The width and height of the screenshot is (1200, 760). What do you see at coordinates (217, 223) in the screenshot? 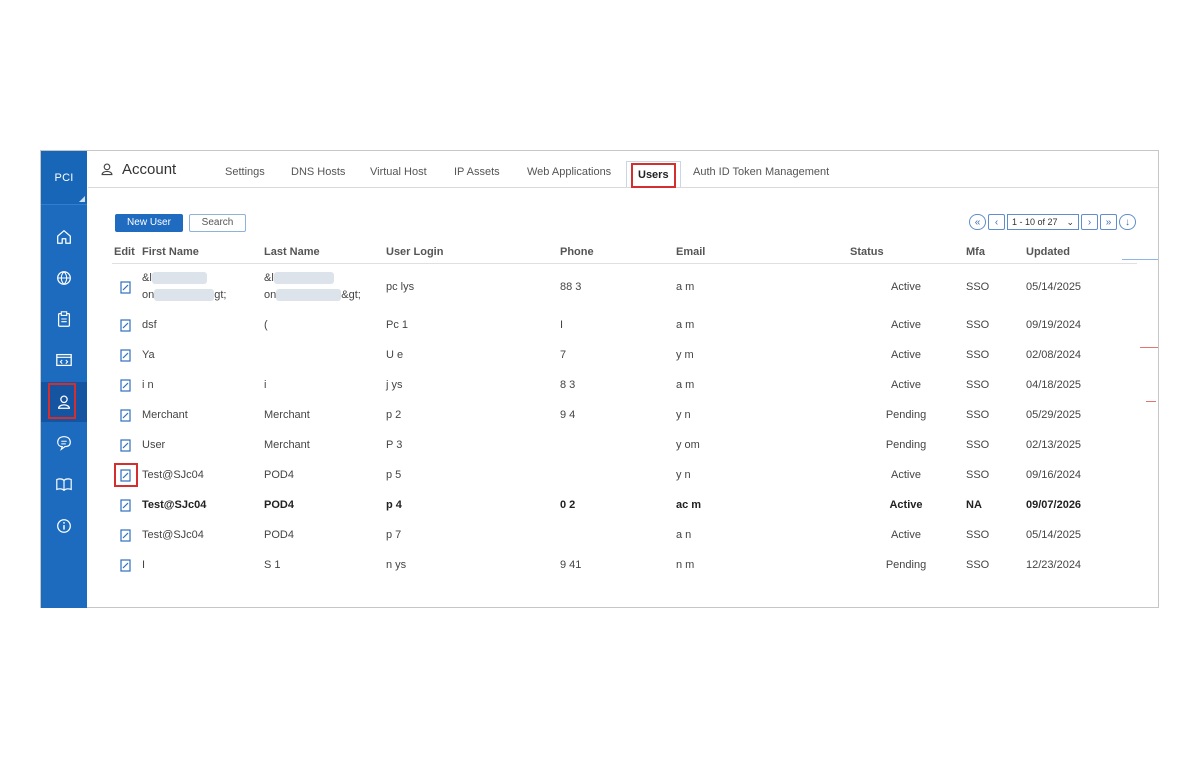
I see `search-button: Search` at bounding box center [217, 223].